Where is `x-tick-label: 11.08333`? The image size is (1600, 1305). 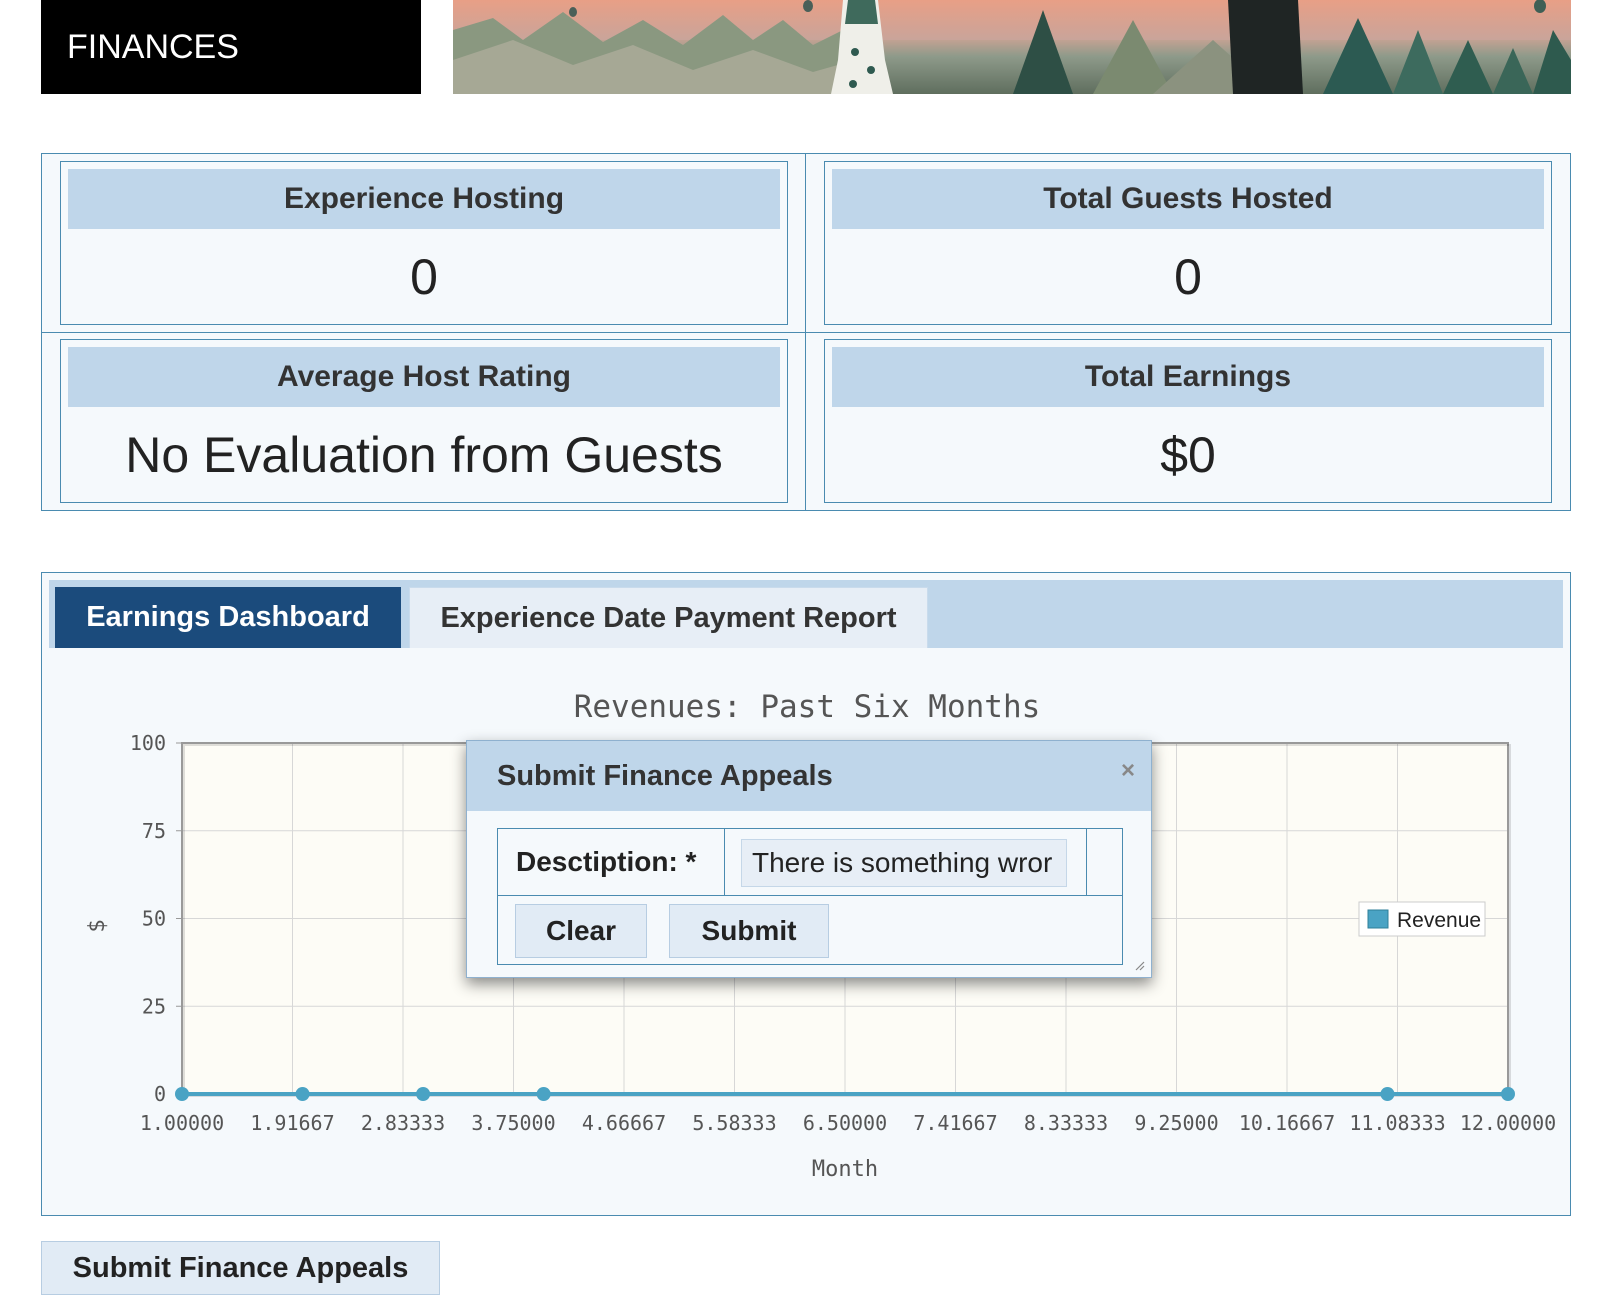
x-tick-label: 11.08333 is located at coordinates (1397, 1123).